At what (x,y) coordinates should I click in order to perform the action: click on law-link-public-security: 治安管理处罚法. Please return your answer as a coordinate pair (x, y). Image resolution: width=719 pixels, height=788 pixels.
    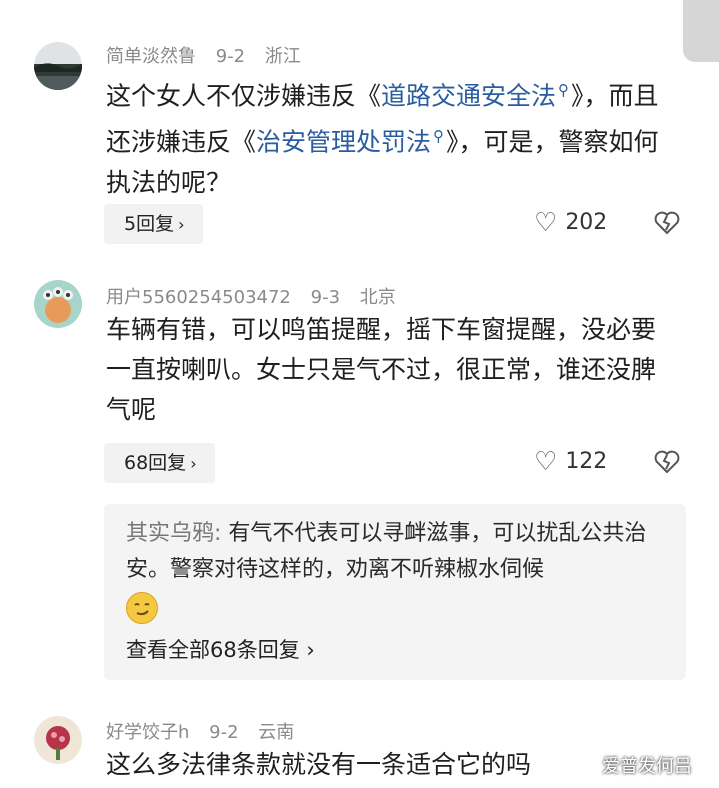
    Looking at the image, I should click on (343, 142).